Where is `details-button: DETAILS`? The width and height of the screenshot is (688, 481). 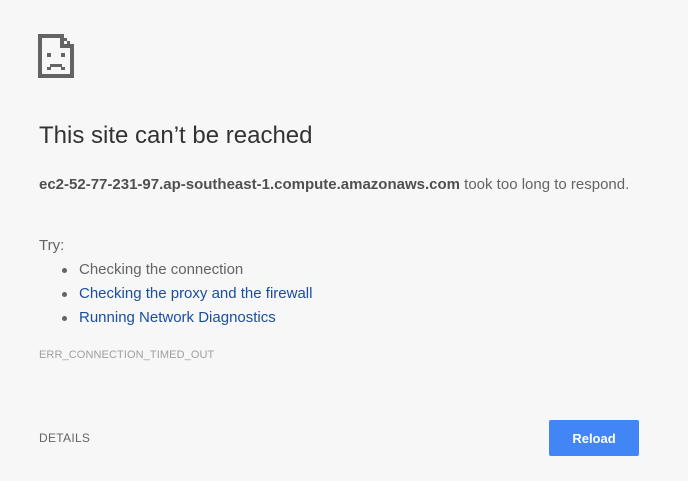
details-button: DETAILS is located at coordinates (64, 438).